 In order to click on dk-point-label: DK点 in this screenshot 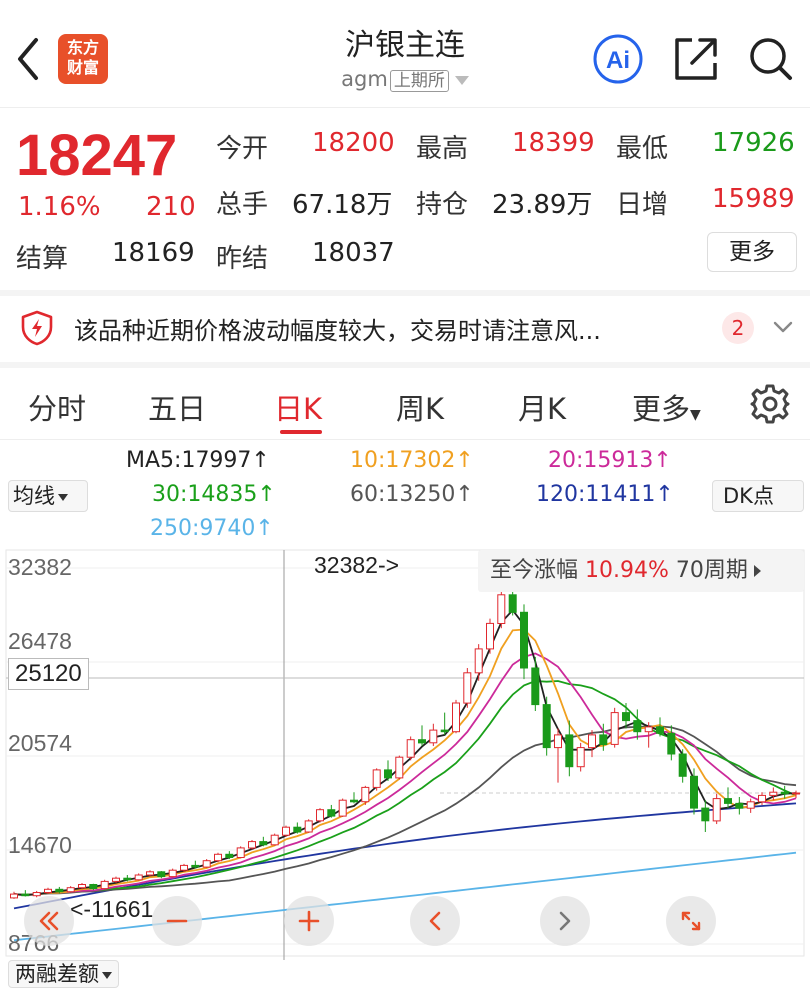, I will do `click(748, 496)`.